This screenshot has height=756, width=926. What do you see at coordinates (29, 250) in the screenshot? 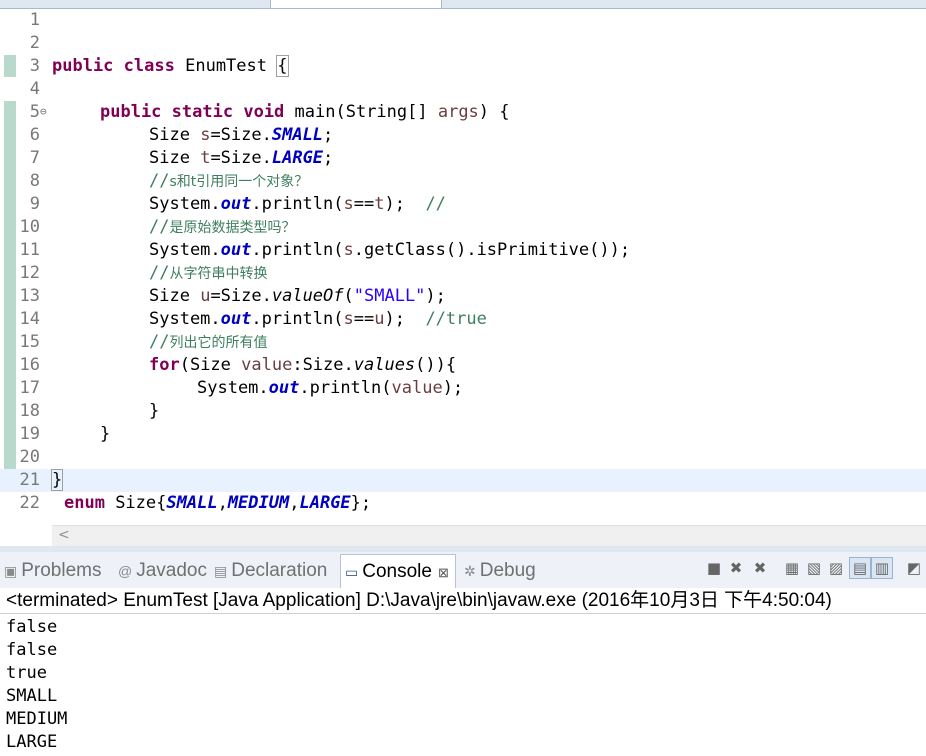
I see `line-number: 11` at bounding box center [29, 250].